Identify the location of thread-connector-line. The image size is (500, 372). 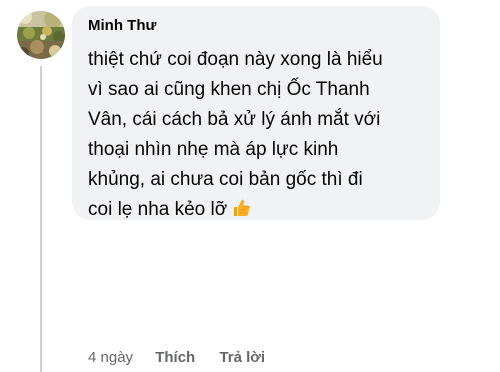
(41, 219).